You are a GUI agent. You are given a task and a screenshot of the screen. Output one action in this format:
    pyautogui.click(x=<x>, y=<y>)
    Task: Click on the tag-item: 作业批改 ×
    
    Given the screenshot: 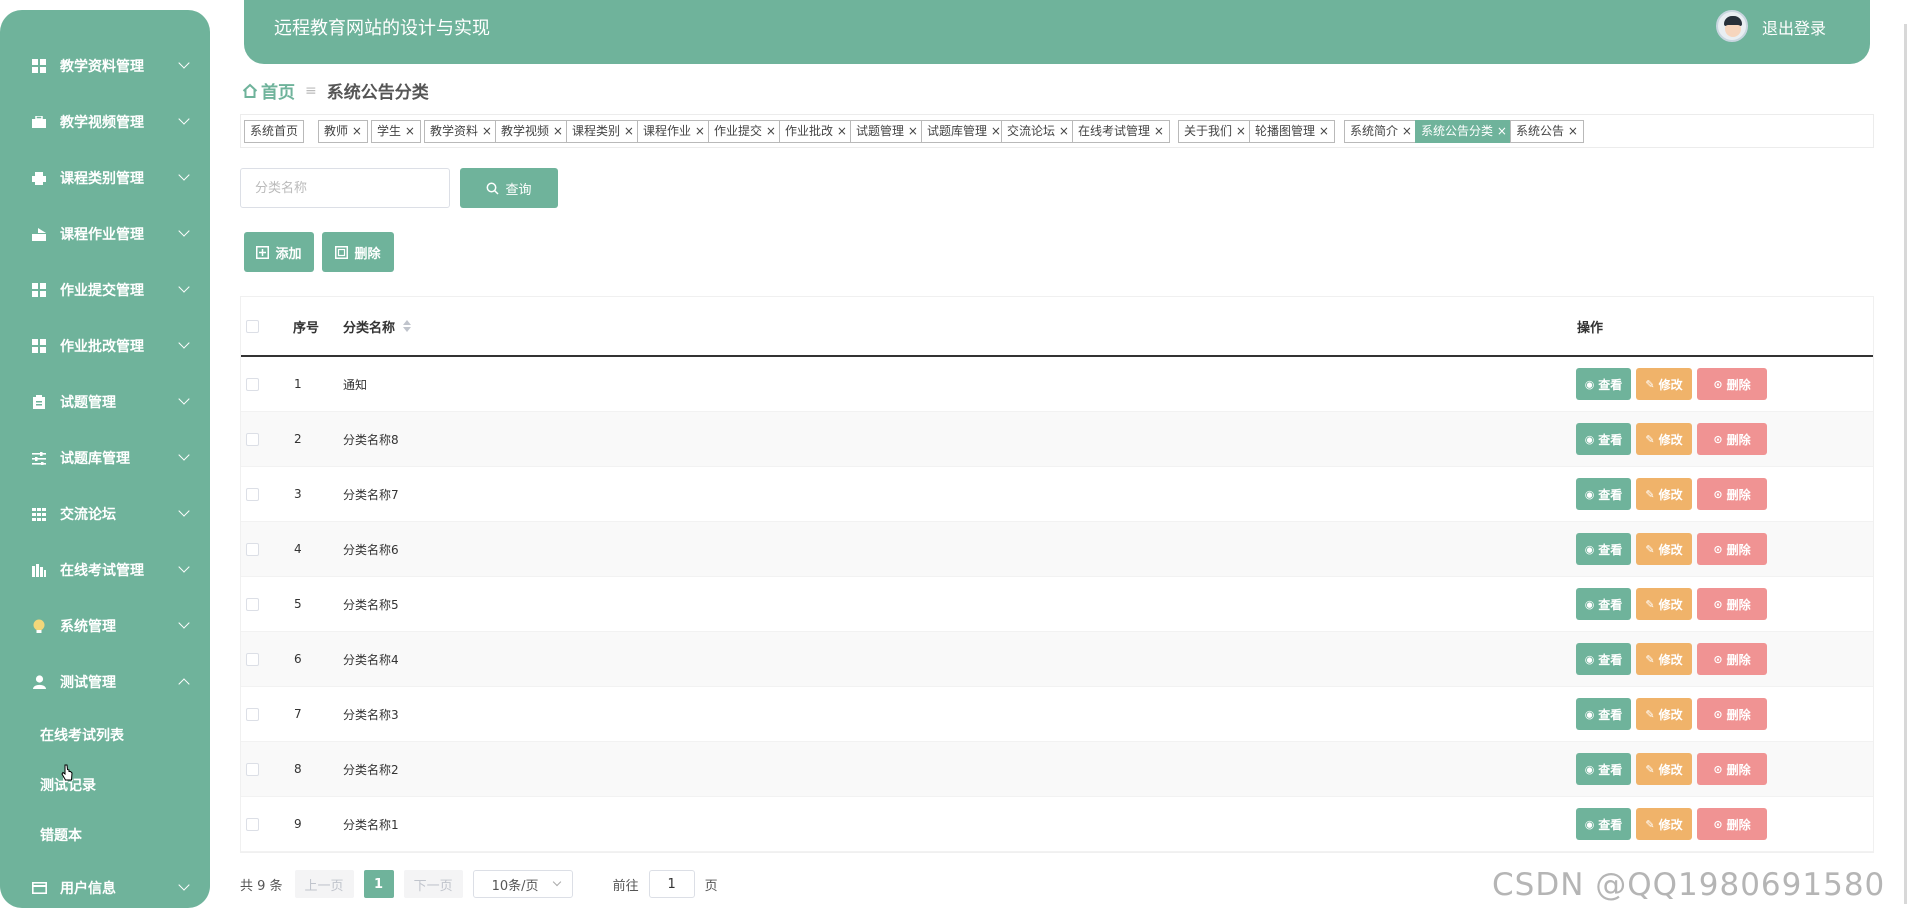 What is the action you would take?
    pyautogui.click(x=816, y=131)
    